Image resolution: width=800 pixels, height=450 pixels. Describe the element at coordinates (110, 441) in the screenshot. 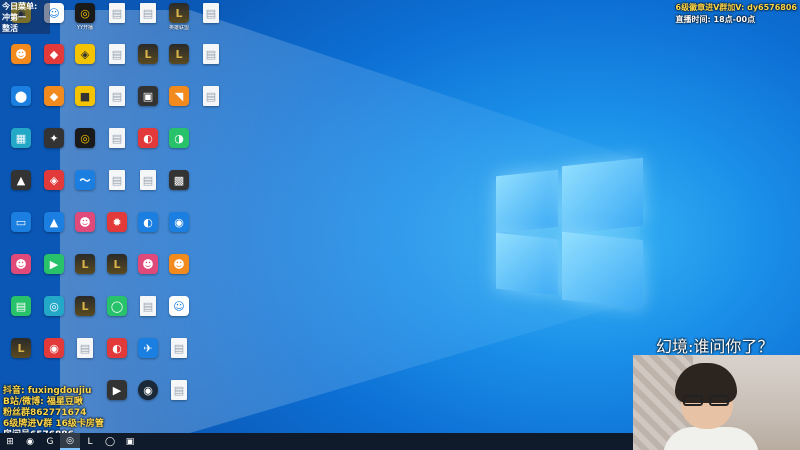

I see `taskbar-app-ring: ◯` at that location.